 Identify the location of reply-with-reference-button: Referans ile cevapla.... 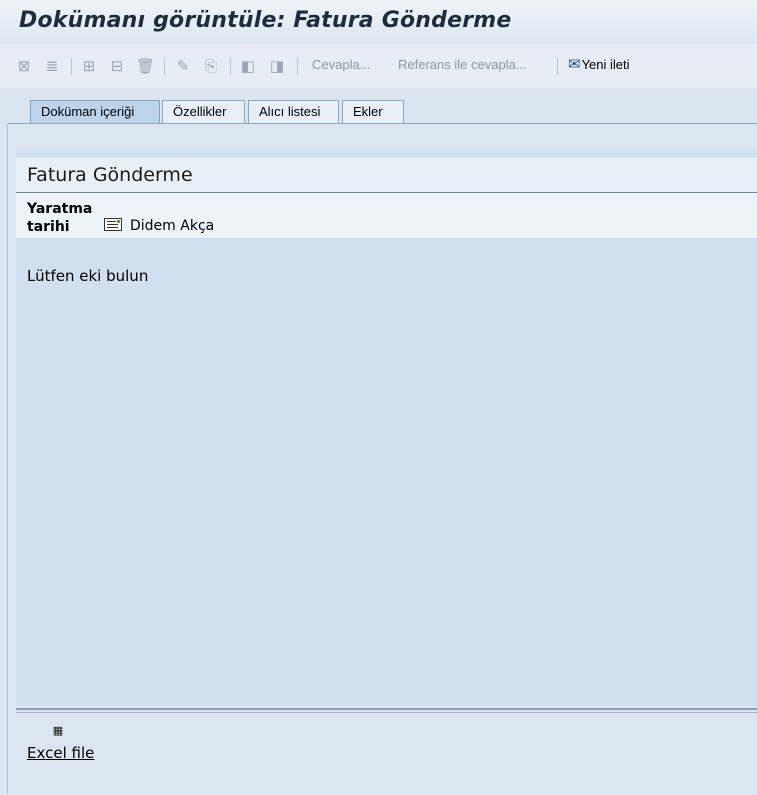
(462, 64).